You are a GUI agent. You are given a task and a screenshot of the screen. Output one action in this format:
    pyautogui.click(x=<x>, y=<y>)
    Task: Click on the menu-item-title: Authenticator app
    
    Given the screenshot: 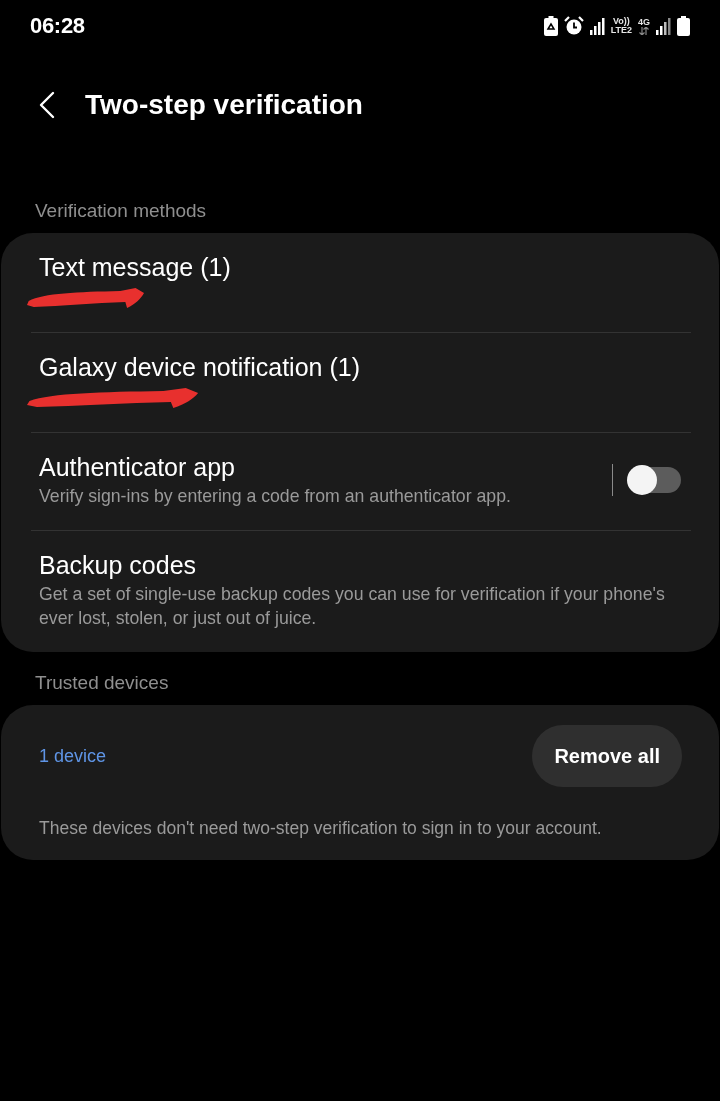 What is the action you would take?
    pyautogui.click(x=137, y=467)
    